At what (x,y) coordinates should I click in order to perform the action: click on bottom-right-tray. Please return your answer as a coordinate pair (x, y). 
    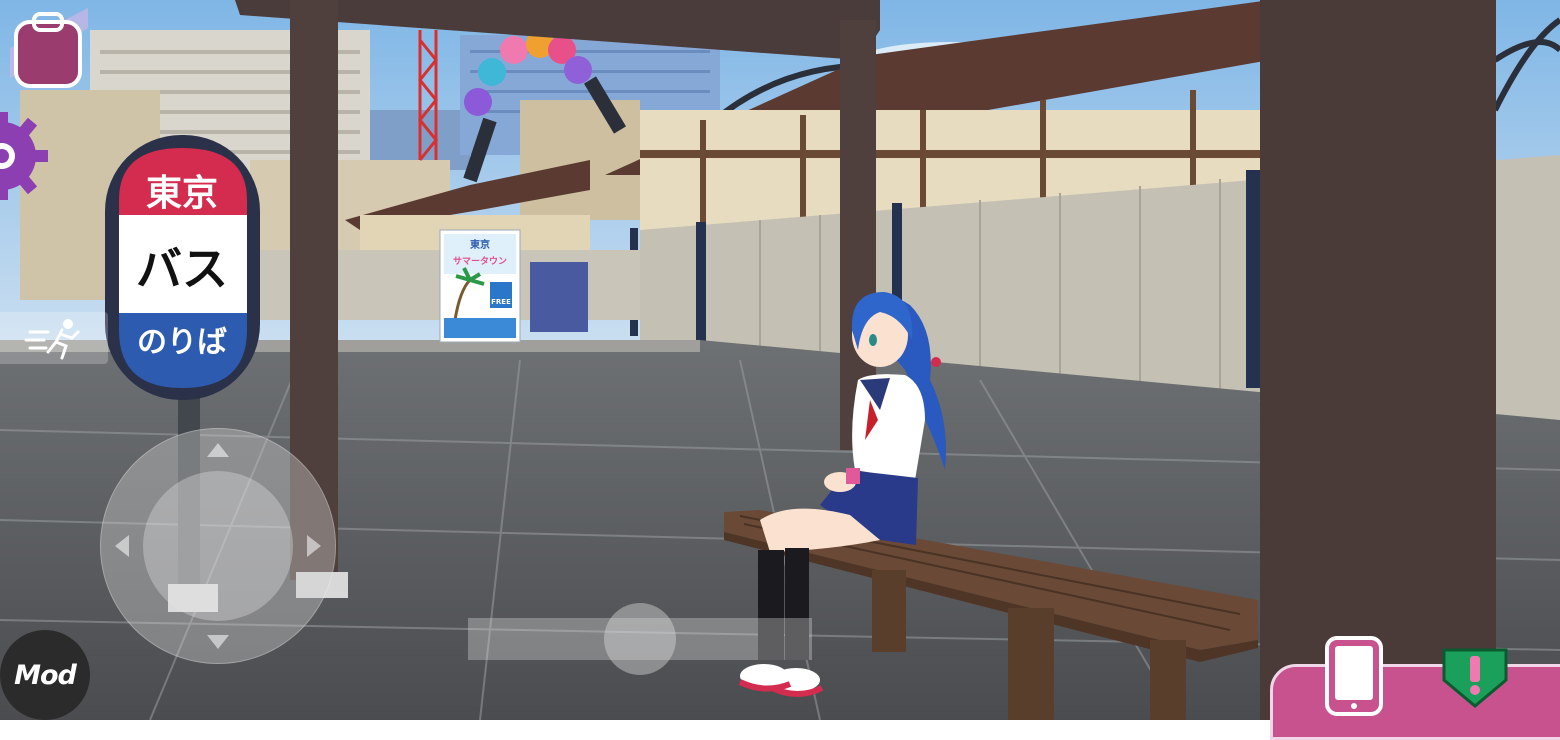
    Looking at the image, I should click on (1415, 702).